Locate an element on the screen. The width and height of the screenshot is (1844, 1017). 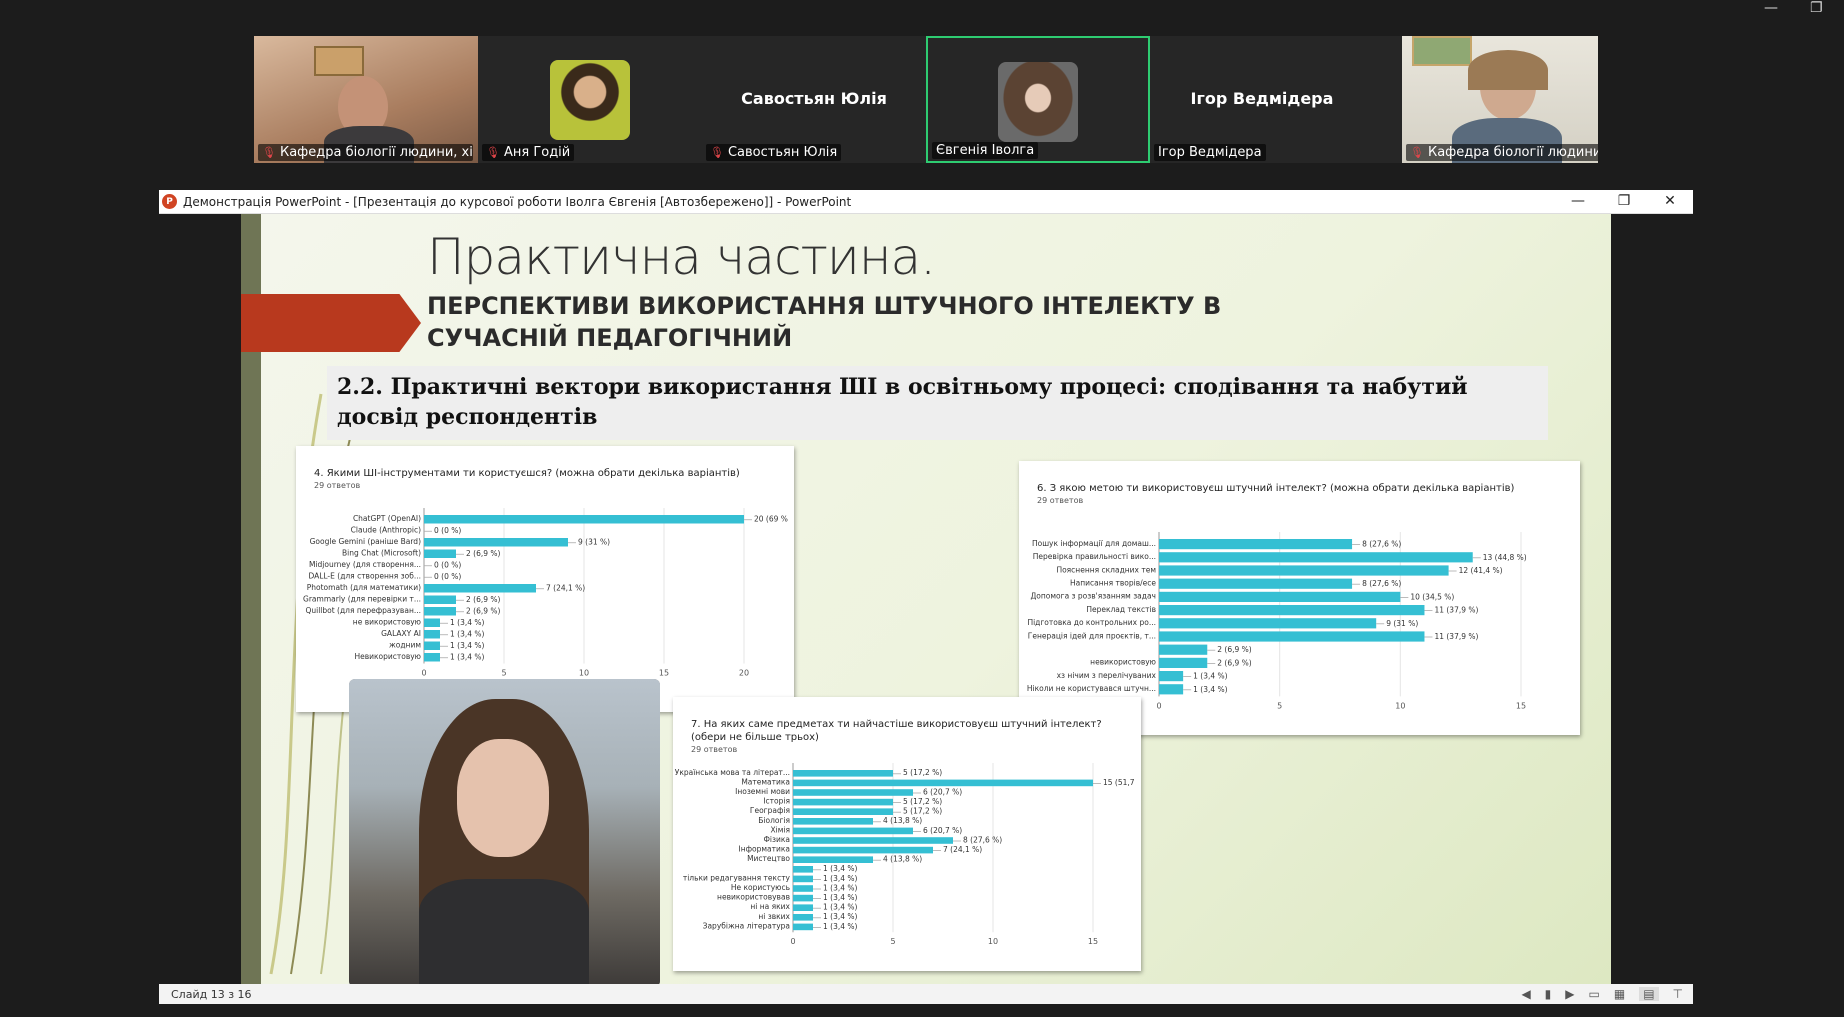
participant-tile: Савостьян Юлія 🎙 Савостьян Юлія is located at coordinates (814, 99).